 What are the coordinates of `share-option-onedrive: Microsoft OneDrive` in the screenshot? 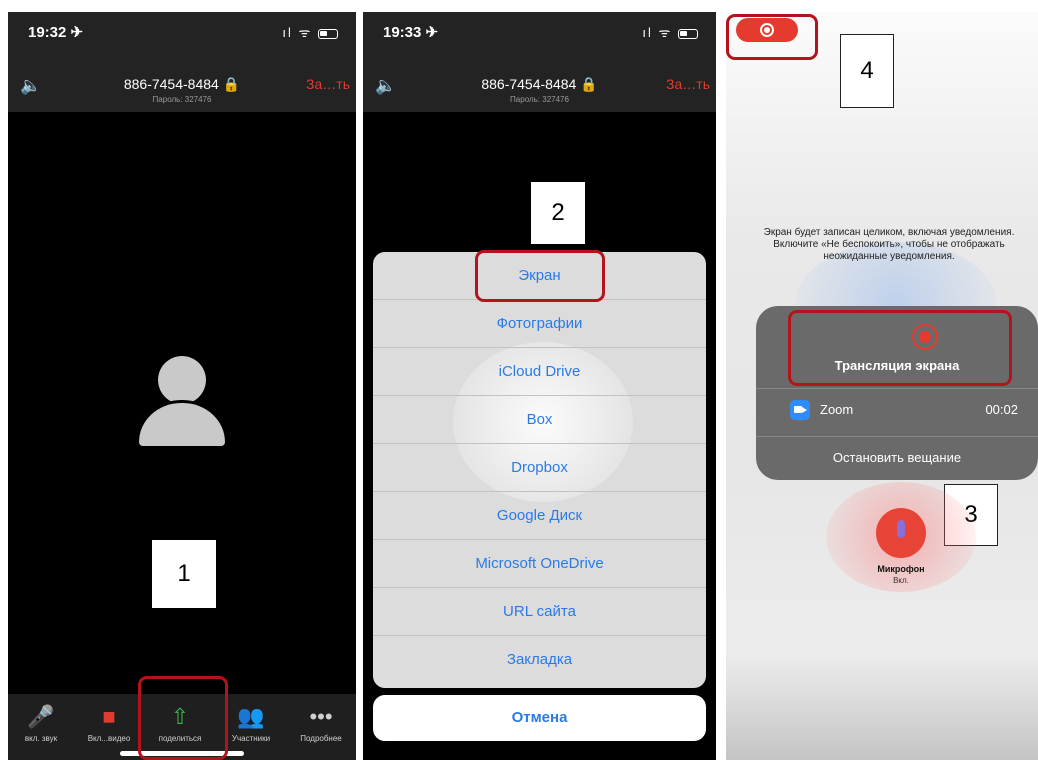 It's located at (539, 564).